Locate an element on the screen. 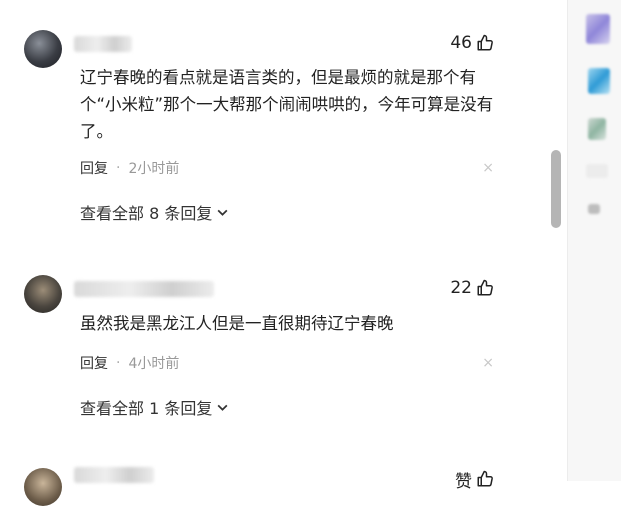 The height and width of the screenshot is (506, 621). view-all-replies-button: 查看全部 1 条回复 is located at coordinates (154, 407).